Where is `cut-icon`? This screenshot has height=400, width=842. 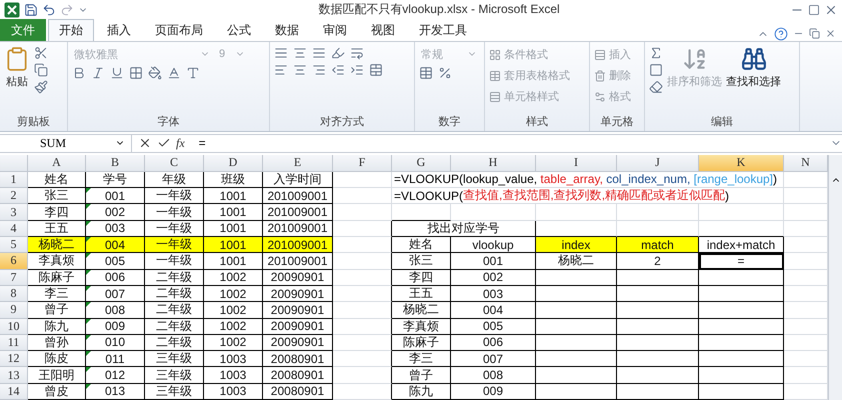 cut-icon is located at coordinates (41, 53).